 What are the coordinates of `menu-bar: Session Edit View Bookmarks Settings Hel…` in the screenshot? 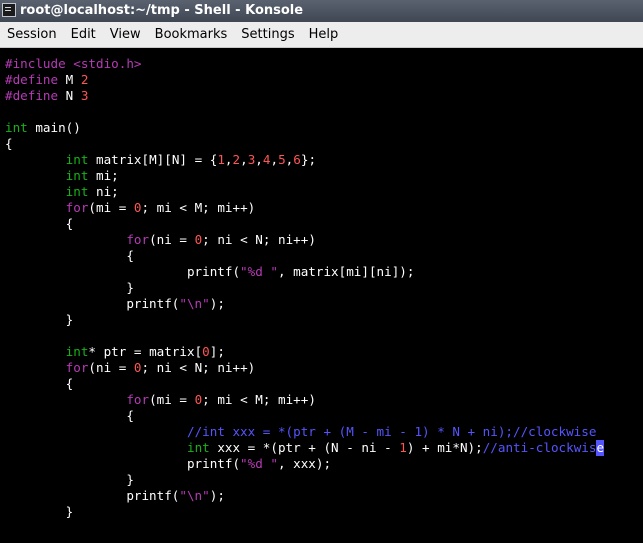 It's located at (321, 35).